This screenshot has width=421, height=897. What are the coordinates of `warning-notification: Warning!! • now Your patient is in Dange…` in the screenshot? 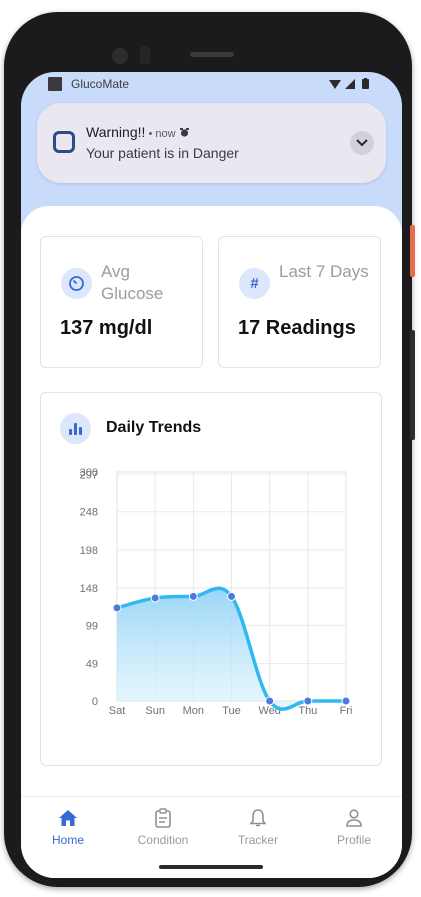 It's located at (211, 143).